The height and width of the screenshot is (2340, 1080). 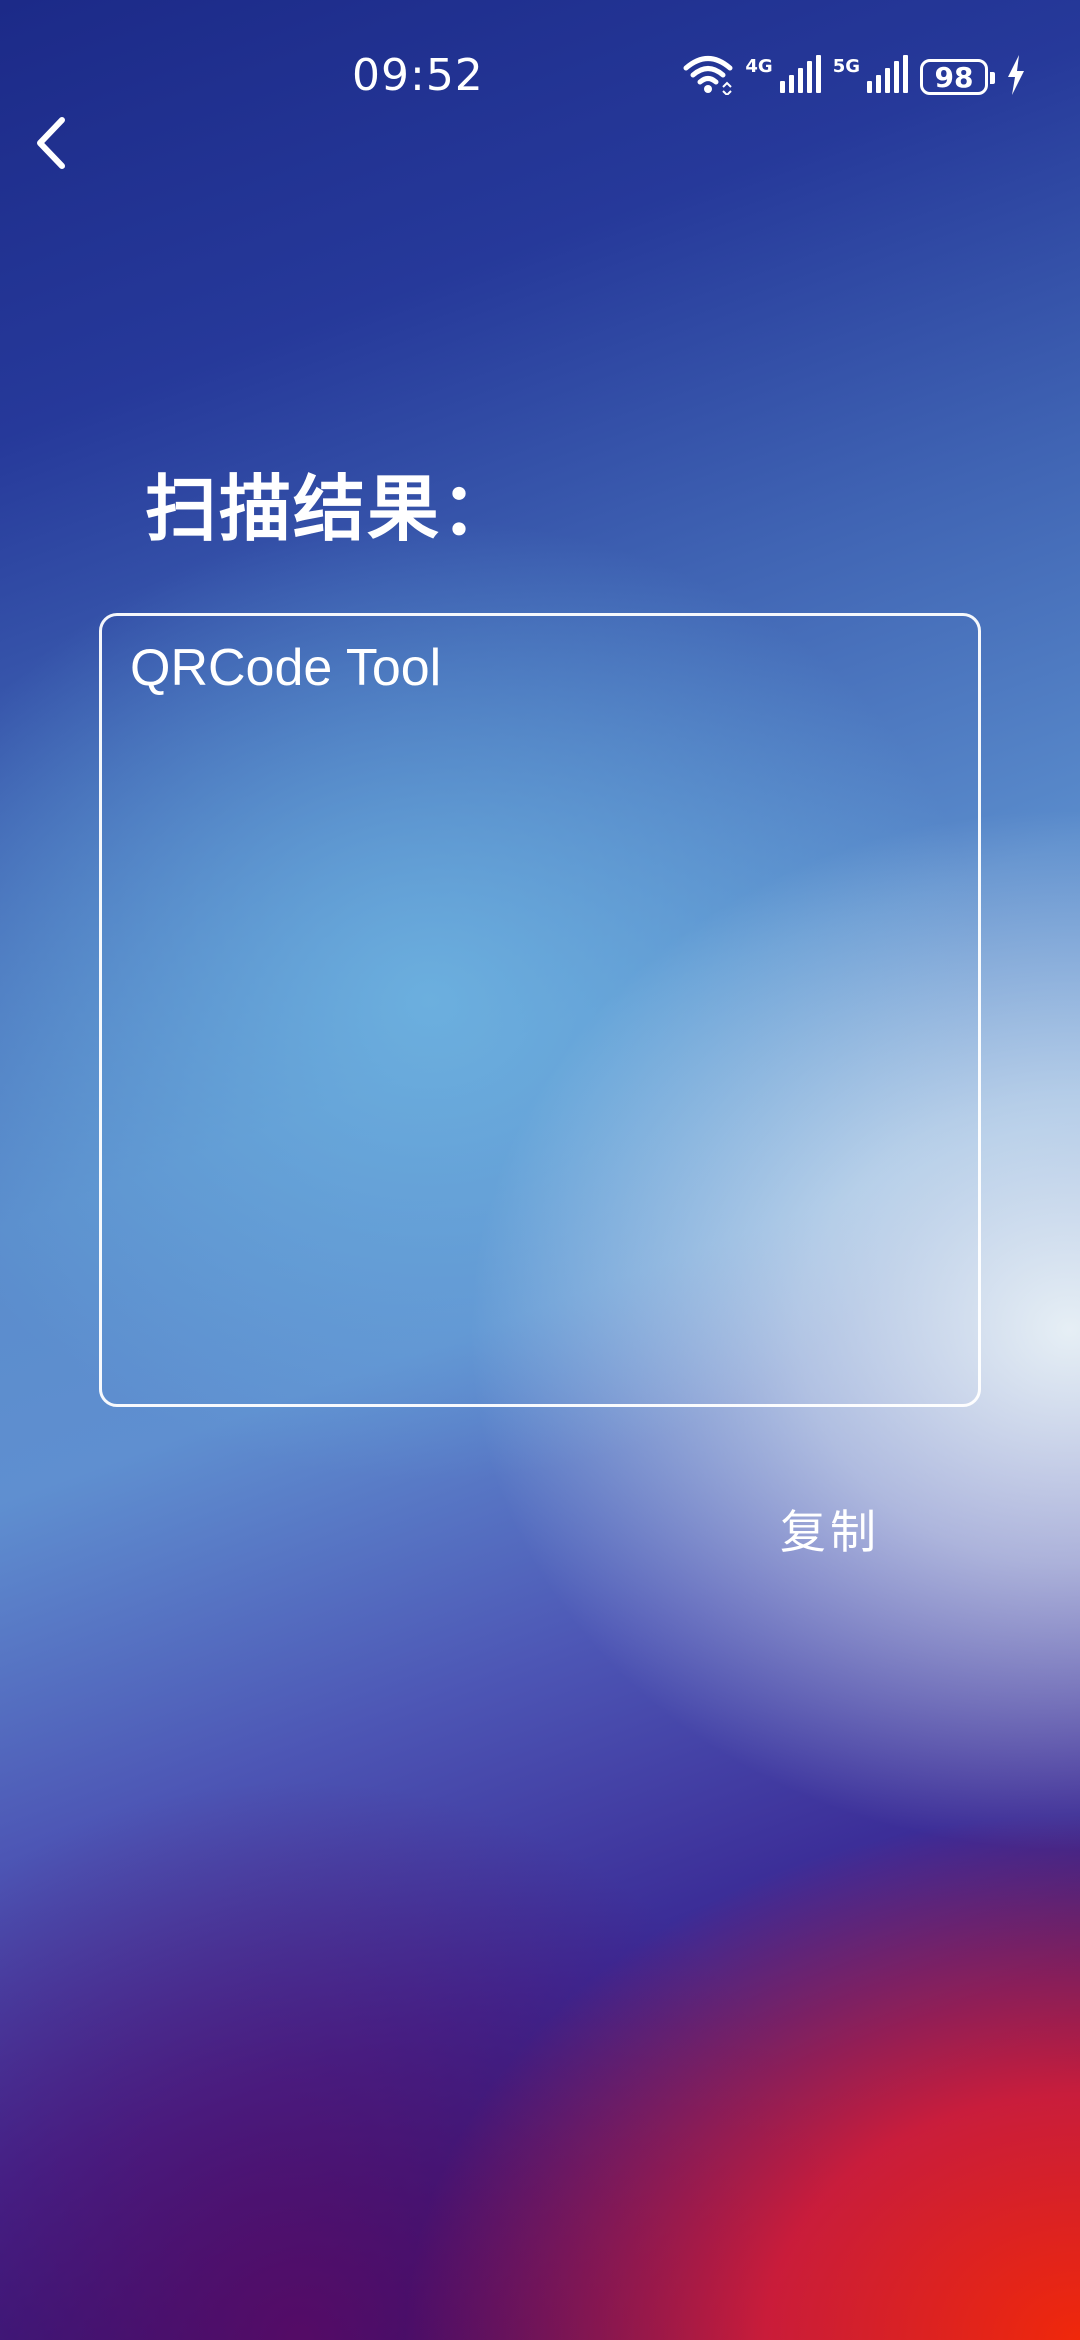 What do you see at coordinates (1016, 77) in the screenshot?
I see `charging-icon` at bounding box center [1016, 77].